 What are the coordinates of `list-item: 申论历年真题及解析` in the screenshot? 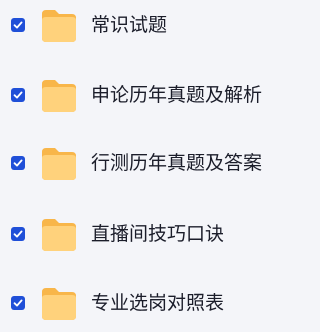 It's located at (134, 95).